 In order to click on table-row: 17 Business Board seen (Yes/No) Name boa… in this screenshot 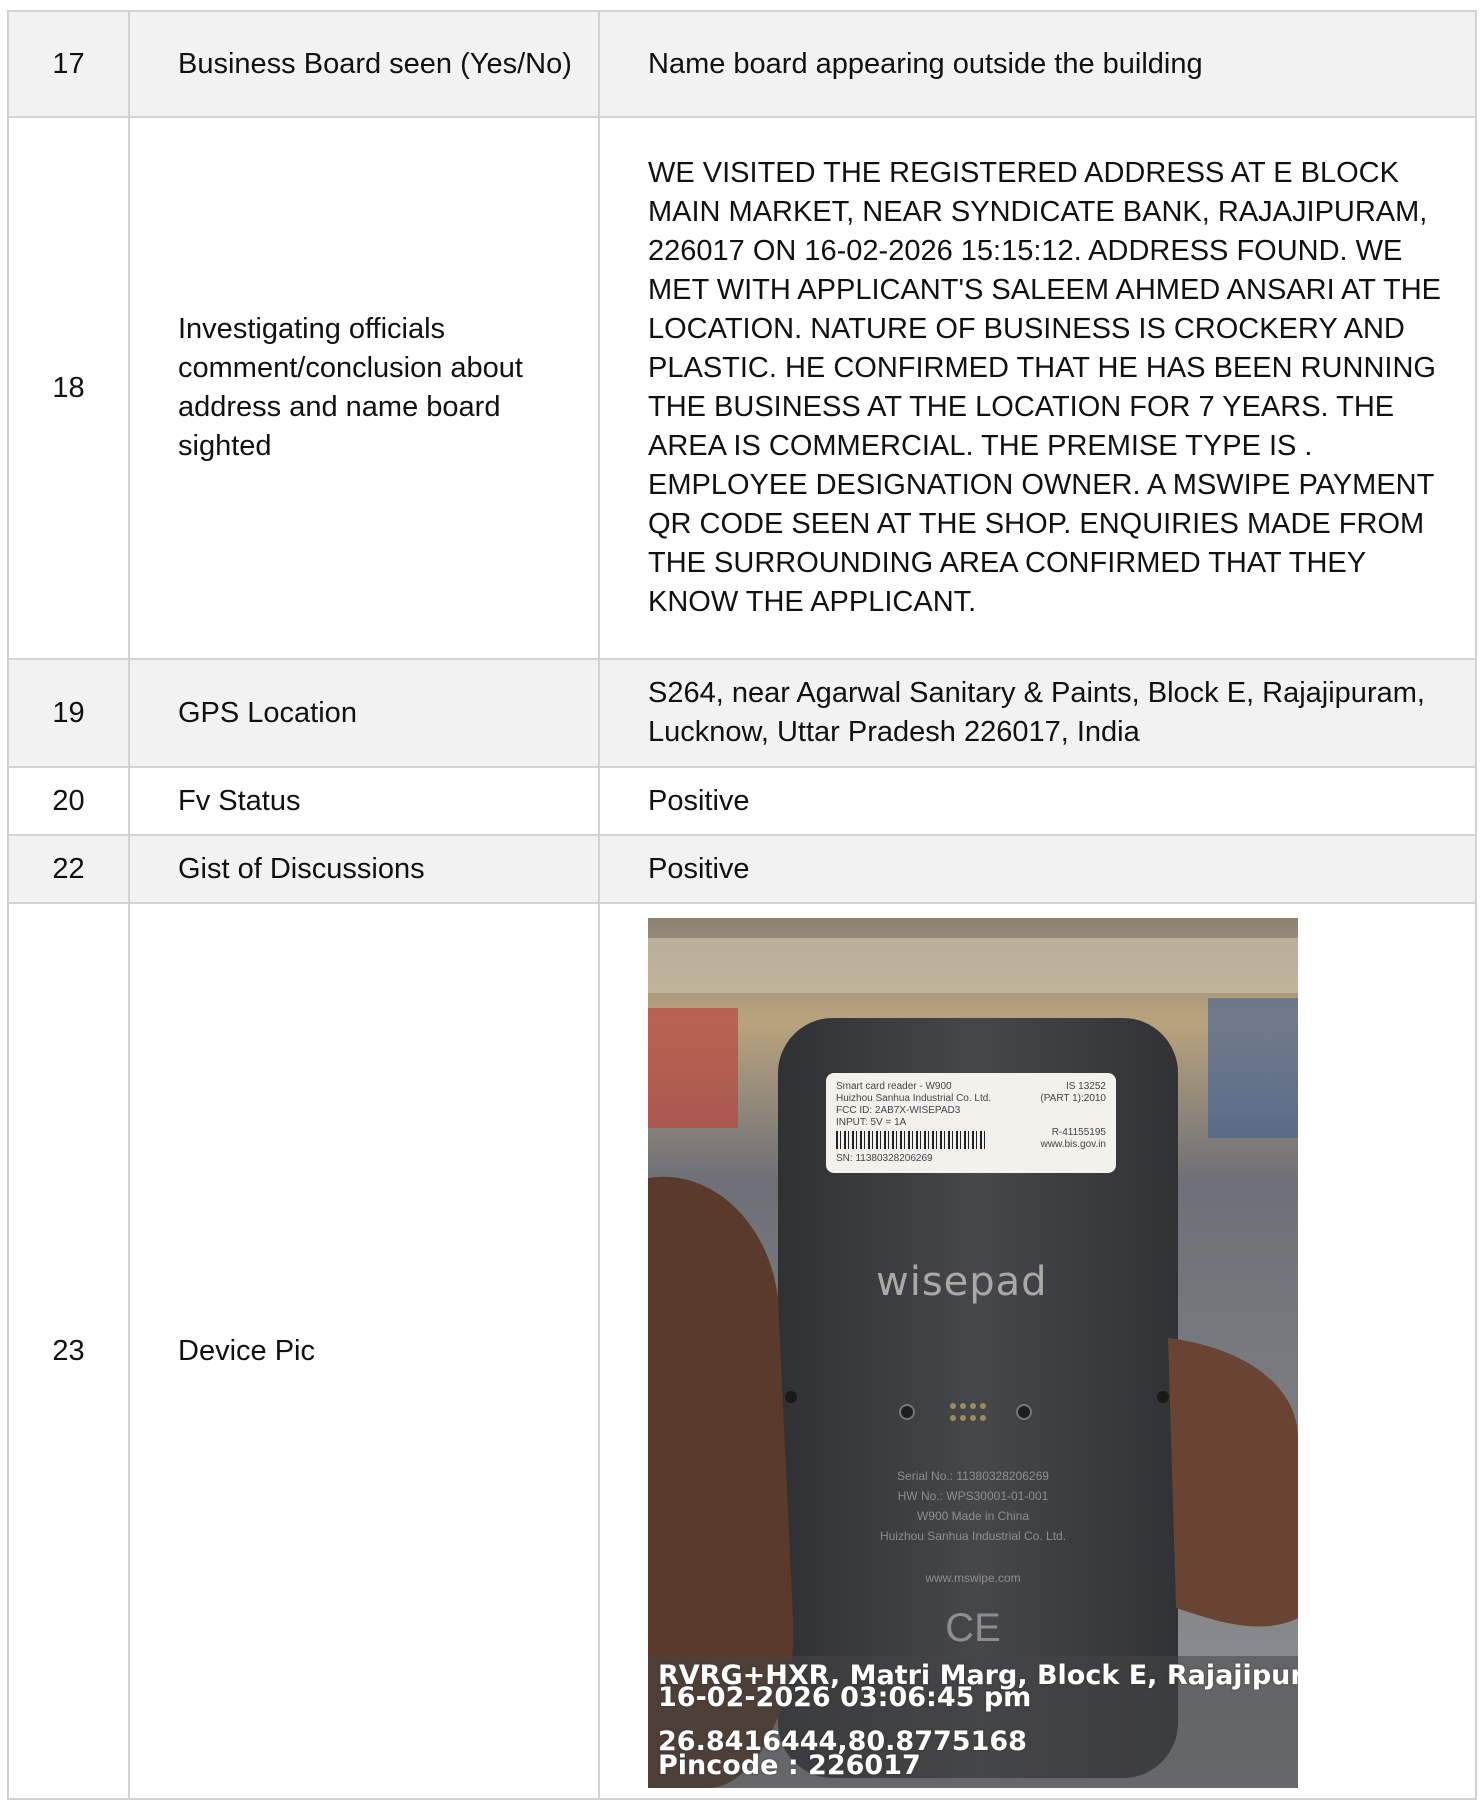, I will do `click(742, 64)`.